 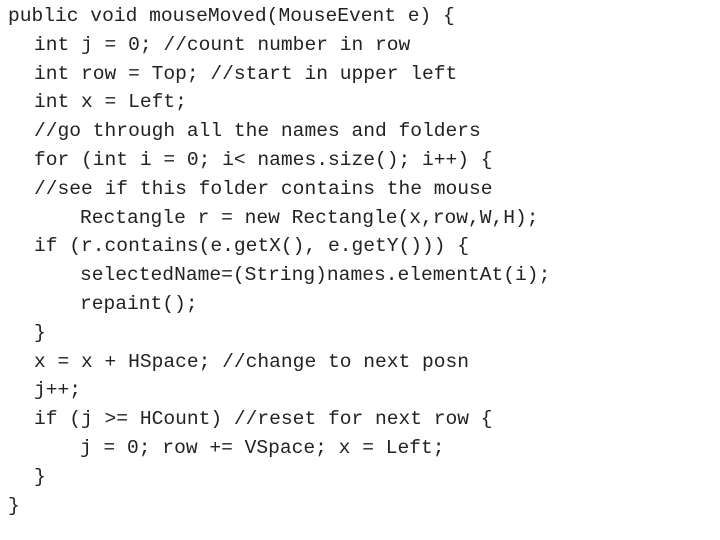 I want to click on code-comment-line: //see if this folder contains the mouse, so click(x=263, y=188).